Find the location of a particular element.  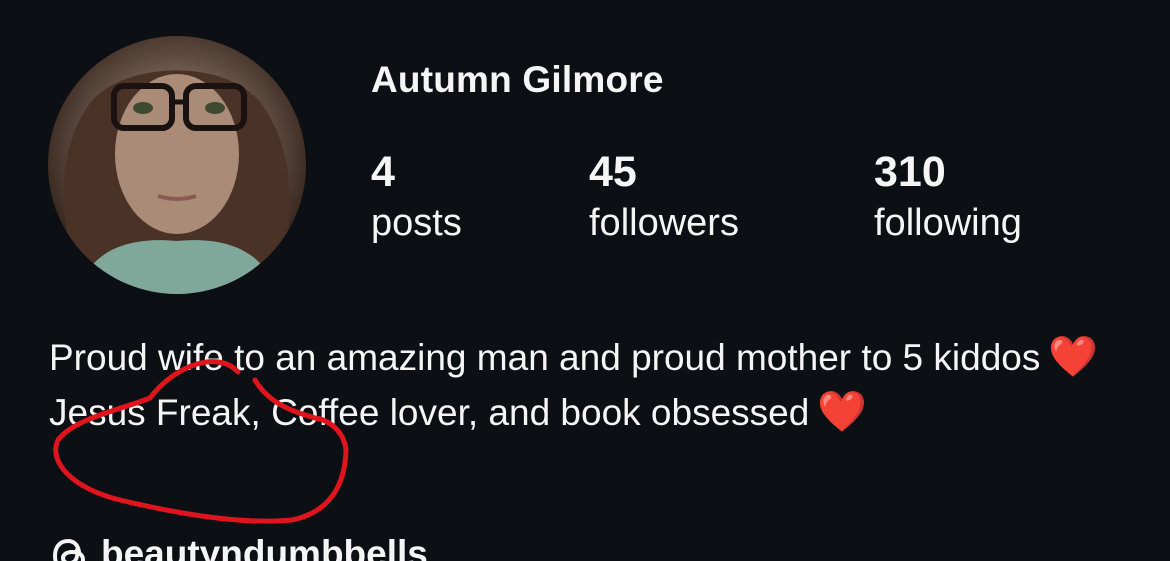

stat-following: 310 following is located at coordinates (948, 197).